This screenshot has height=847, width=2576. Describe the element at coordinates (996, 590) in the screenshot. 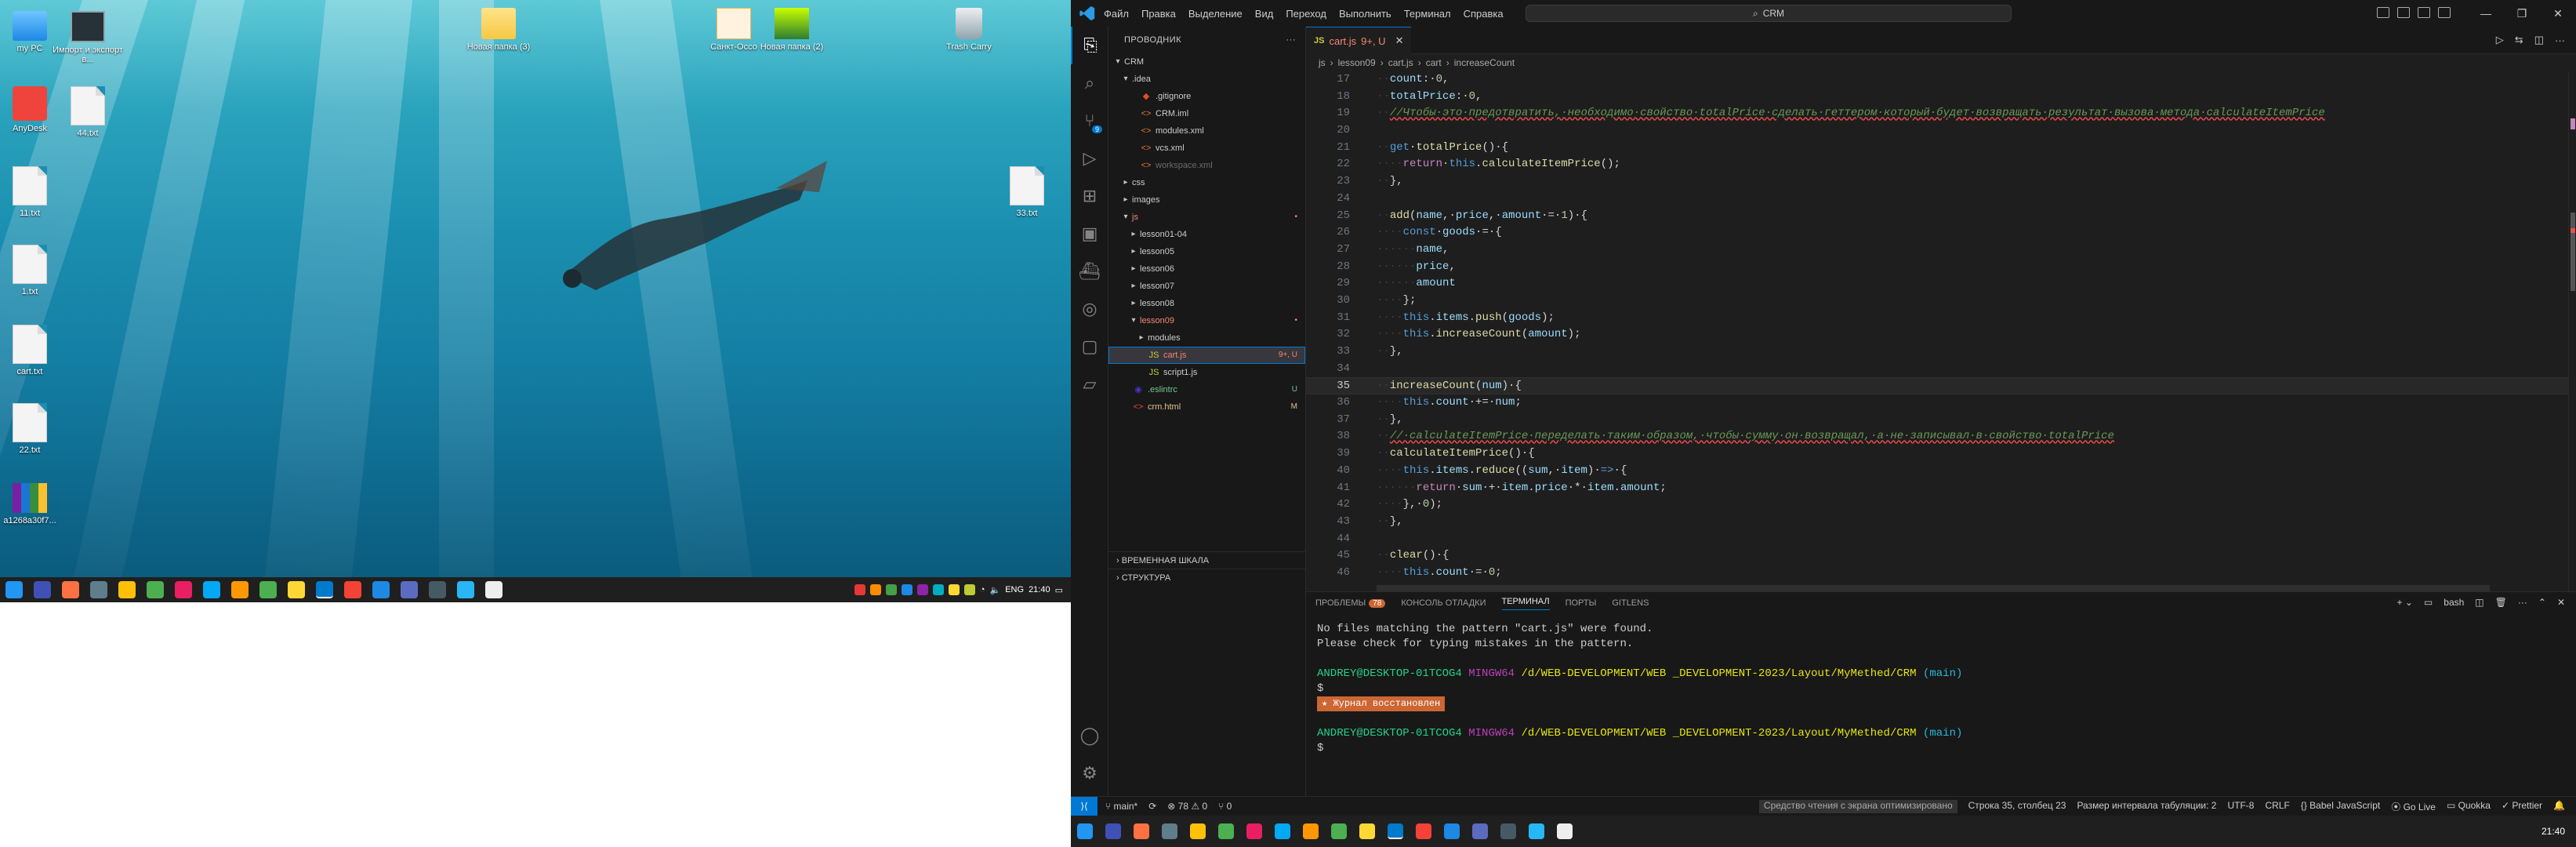

I see `volume-icon: 🔈` at that location.